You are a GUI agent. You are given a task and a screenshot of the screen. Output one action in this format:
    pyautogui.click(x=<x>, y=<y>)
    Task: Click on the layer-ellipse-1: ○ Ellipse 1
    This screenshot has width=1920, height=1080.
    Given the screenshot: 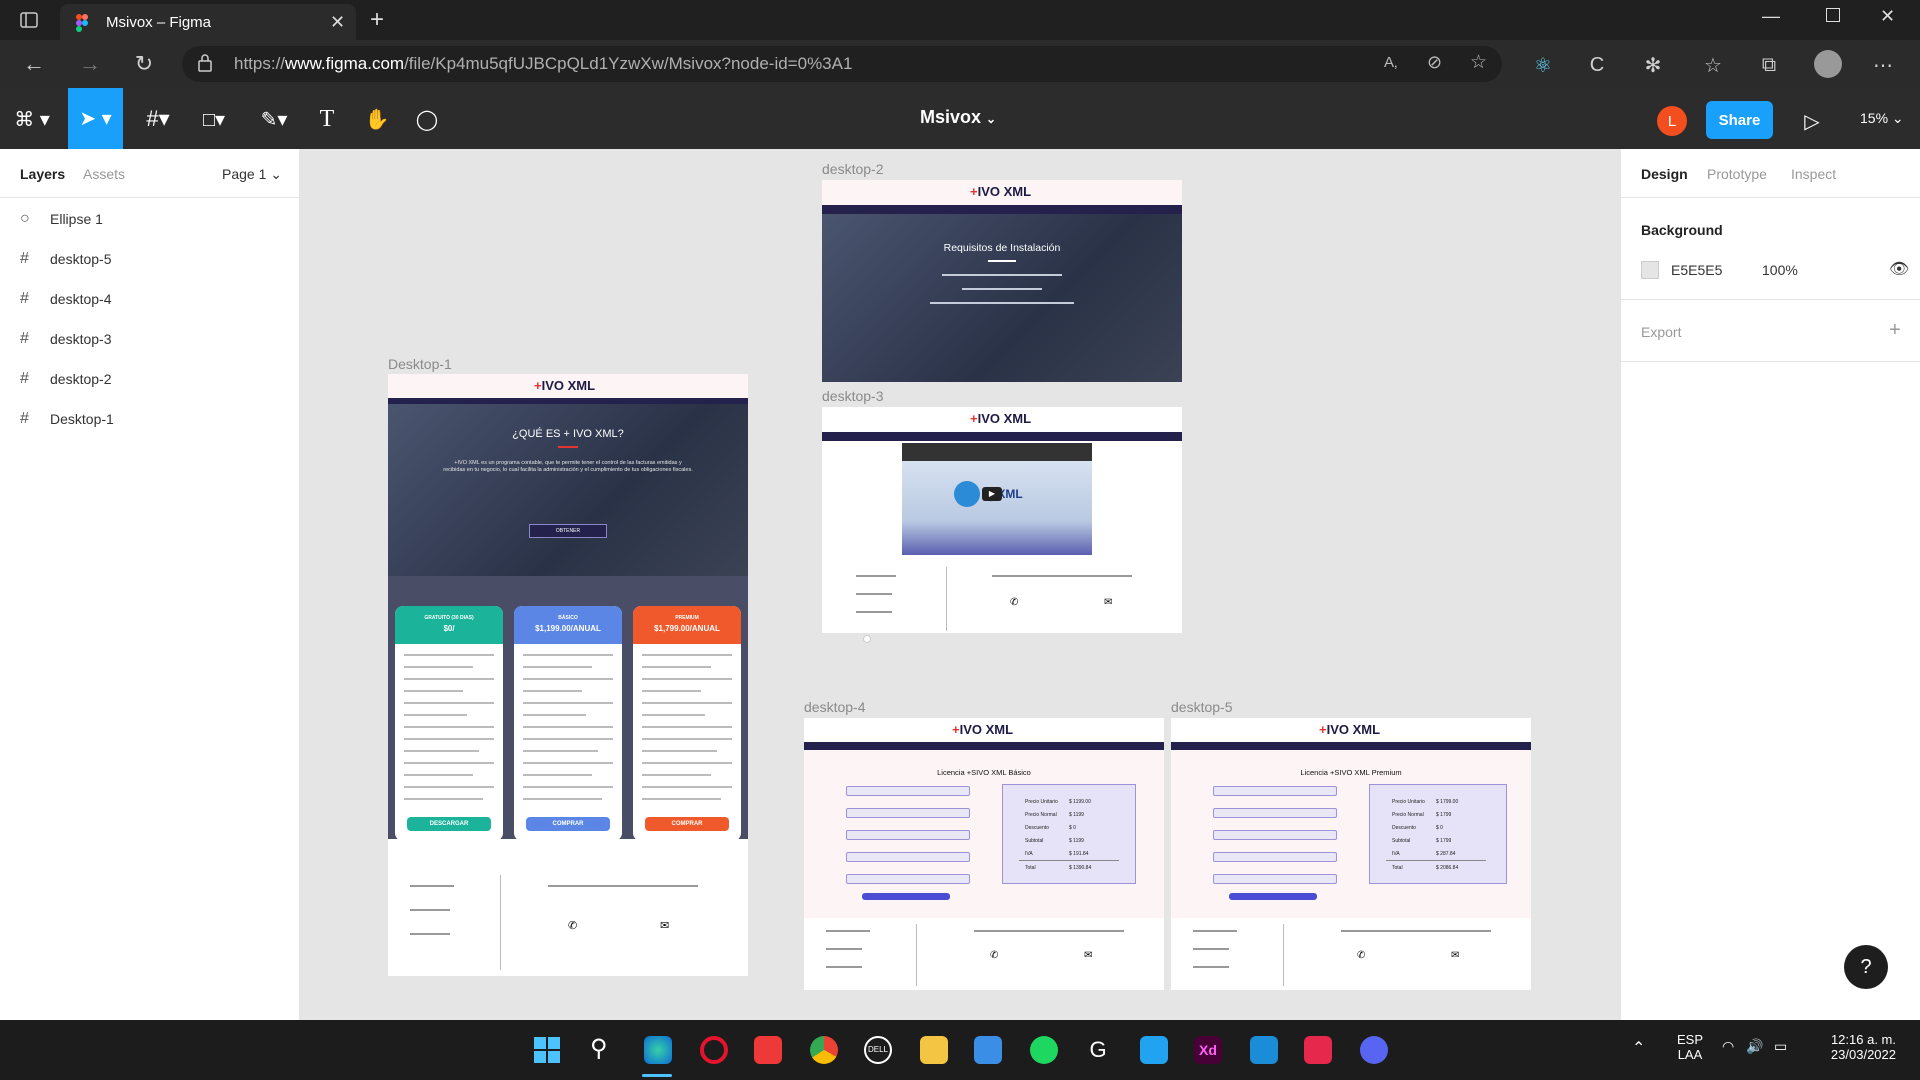 What is the action you would take?
    pyautogui.click(x=61, y=219)
    